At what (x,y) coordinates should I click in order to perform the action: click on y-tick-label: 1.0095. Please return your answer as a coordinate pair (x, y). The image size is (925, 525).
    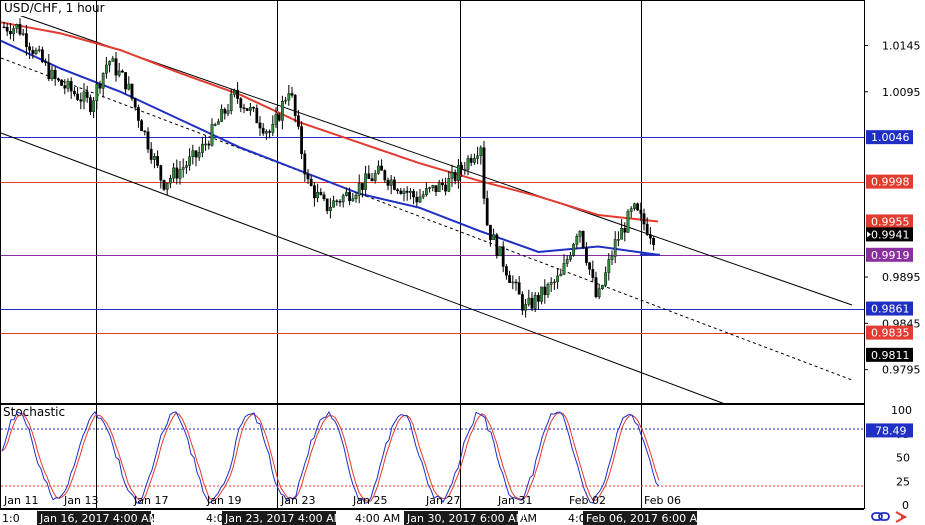
    Looking at the image, I should click on (901, 92).